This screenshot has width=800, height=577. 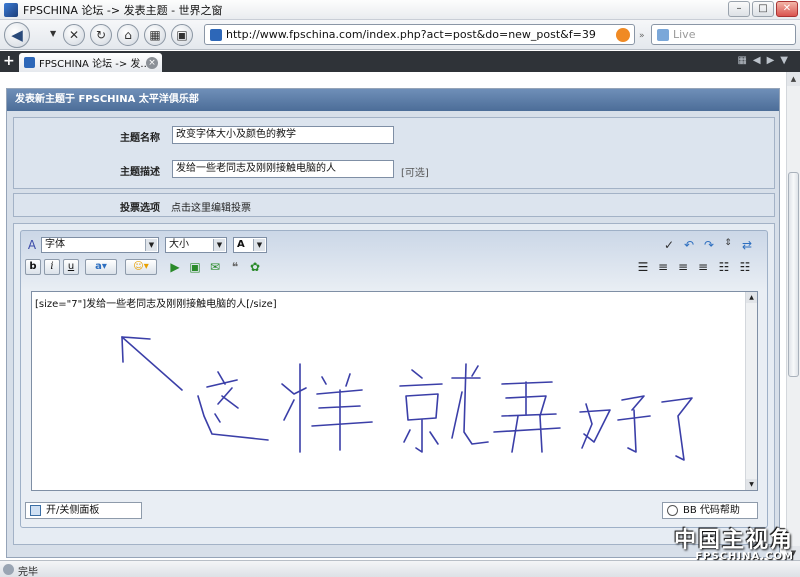 What do you see at coordinates (140, 172) in the screenshot?
I see `description-label: 主题描述` at bounding box center [140, 172].